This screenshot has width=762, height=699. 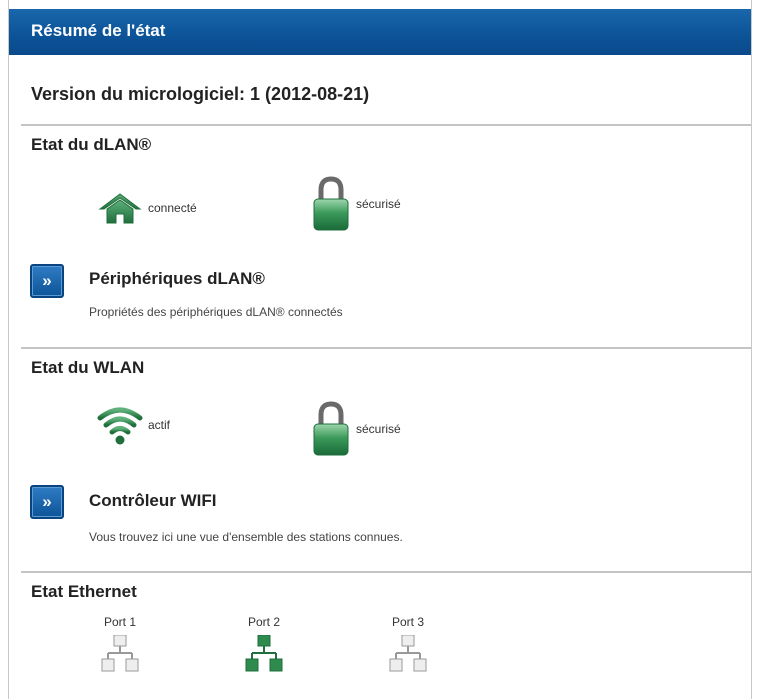 What do you see at coordinates (120, 208) in the screenshot?
I see `home-icon` at bounding box center [120, 208].